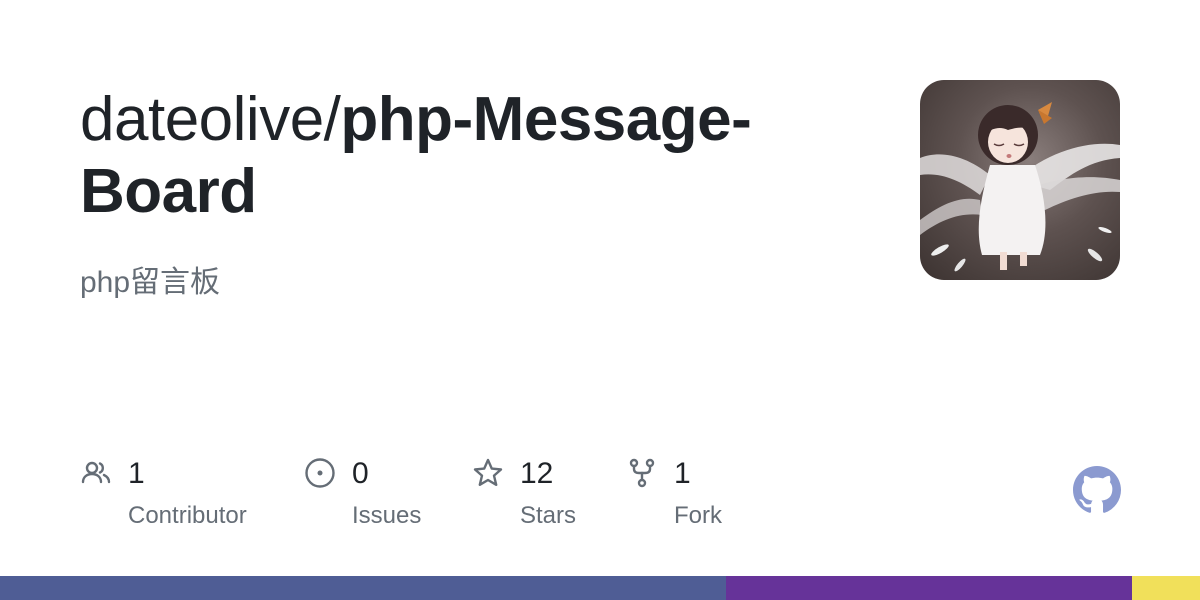 The image size is (1200, 600). What do you see at coordinates (320, 473) in the screenshot?
I see `issues-icon` at bounding box center [320, 473].